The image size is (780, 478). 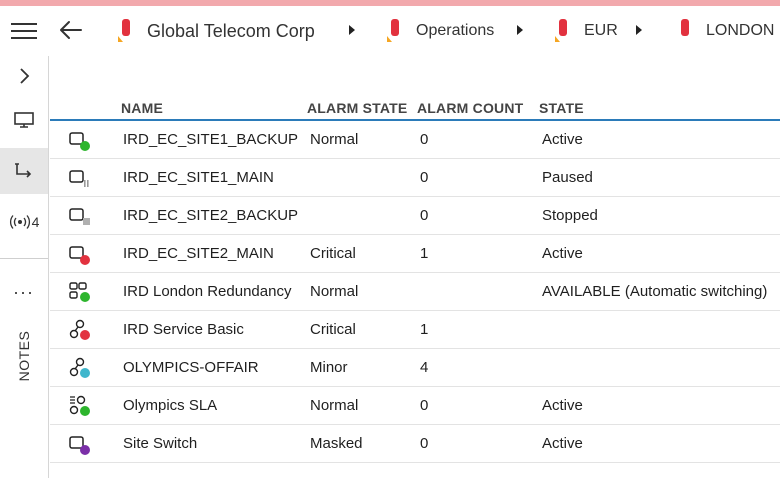 I want to click on hamburger-menu-icon, so click(x=24, y=31).